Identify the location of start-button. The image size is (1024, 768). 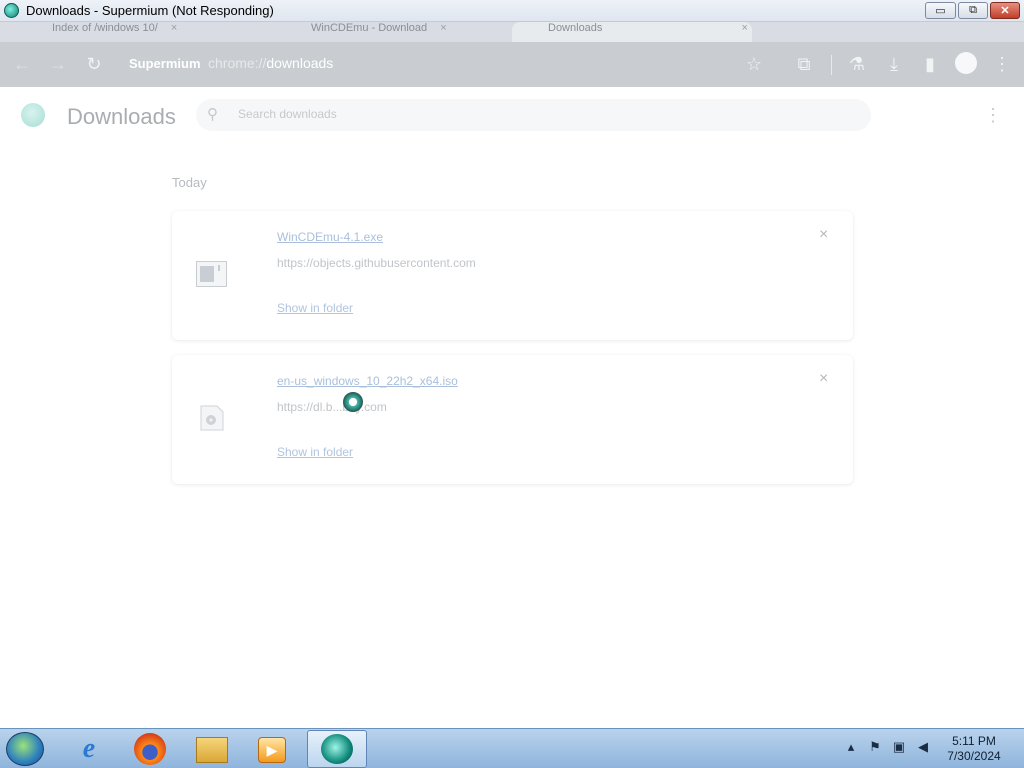
(25, 749).